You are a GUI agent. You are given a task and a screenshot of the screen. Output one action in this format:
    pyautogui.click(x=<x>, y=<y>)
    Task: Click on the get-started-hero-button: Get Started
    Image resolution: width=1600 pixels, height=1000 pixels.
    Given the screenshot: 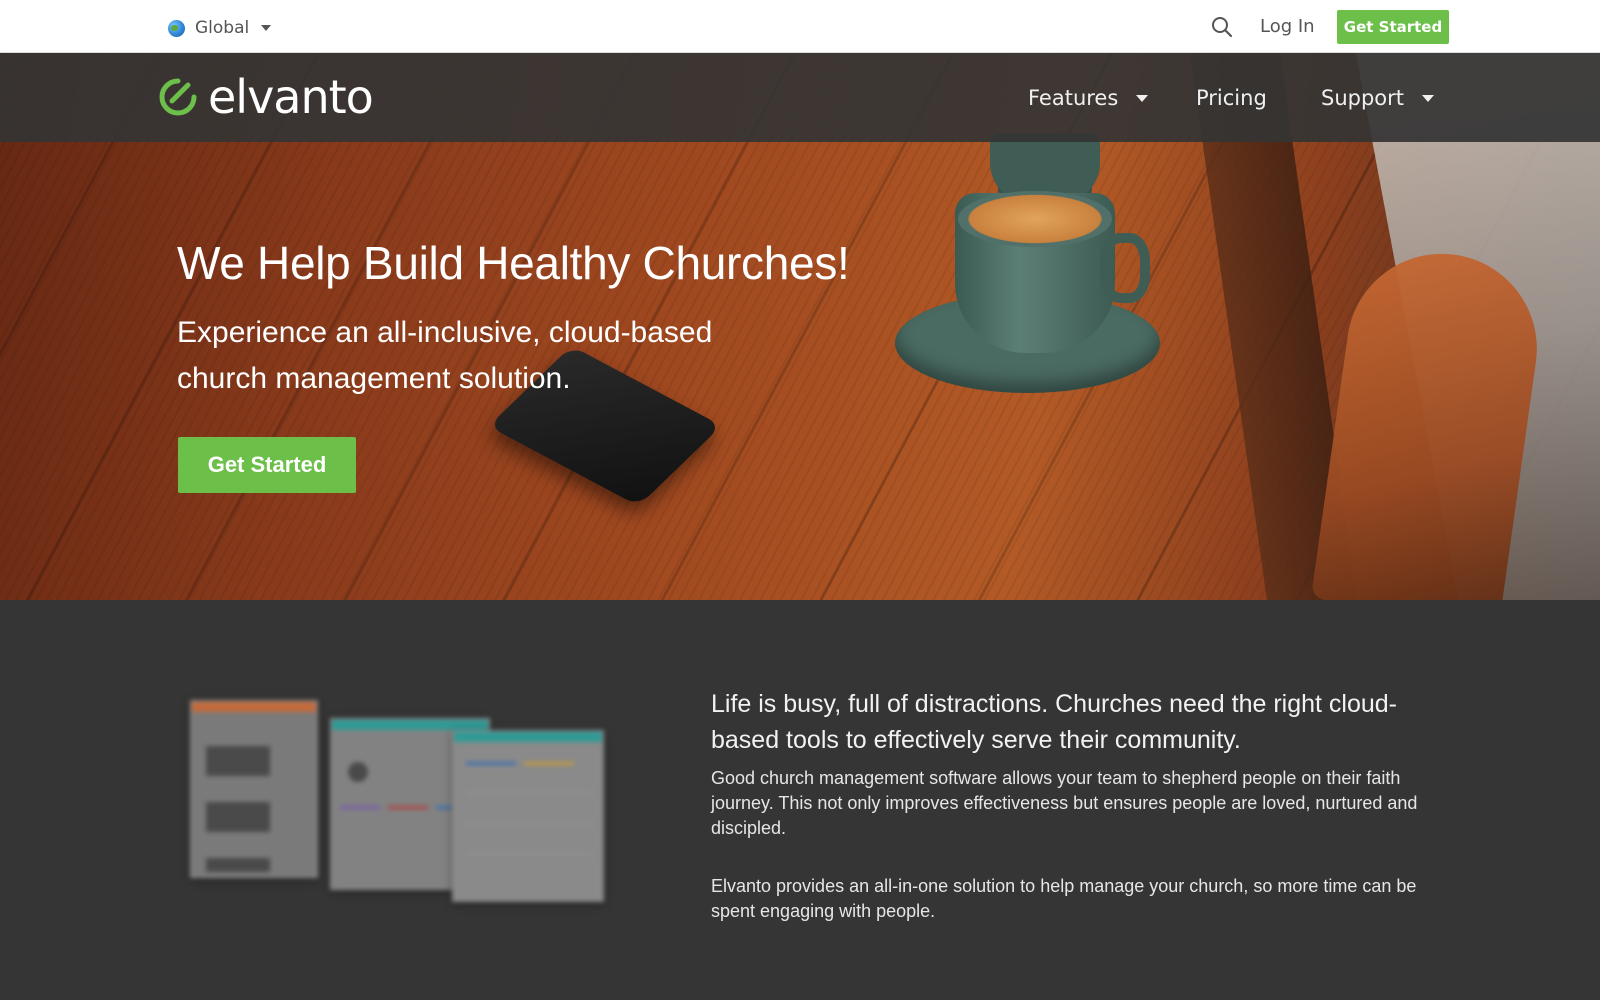 What is the action you would take?
    pyautogui.click(x=267, y=465)
    